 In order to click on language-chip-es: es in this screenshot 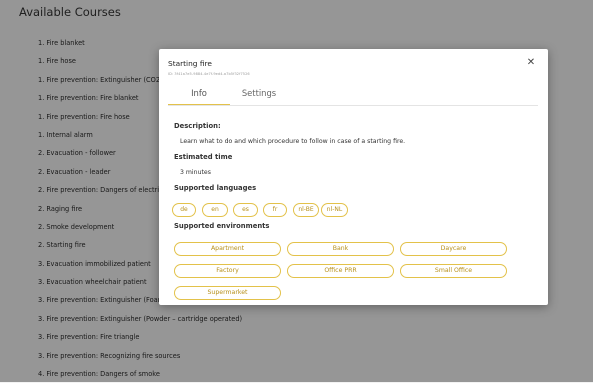, I will do `click(245, 210)`.